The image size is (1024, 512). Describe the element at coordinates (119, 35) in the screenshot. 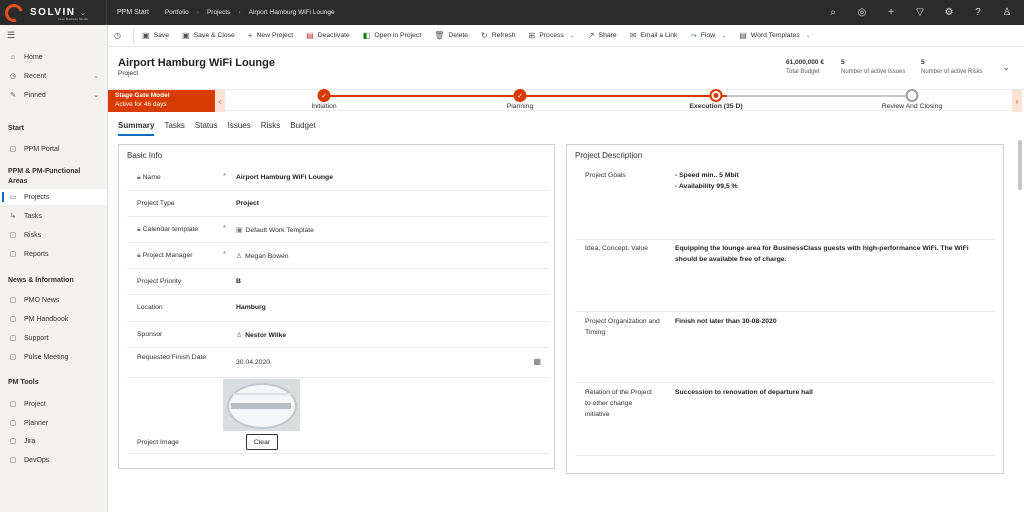

I see `history-button: ◷` at that location.